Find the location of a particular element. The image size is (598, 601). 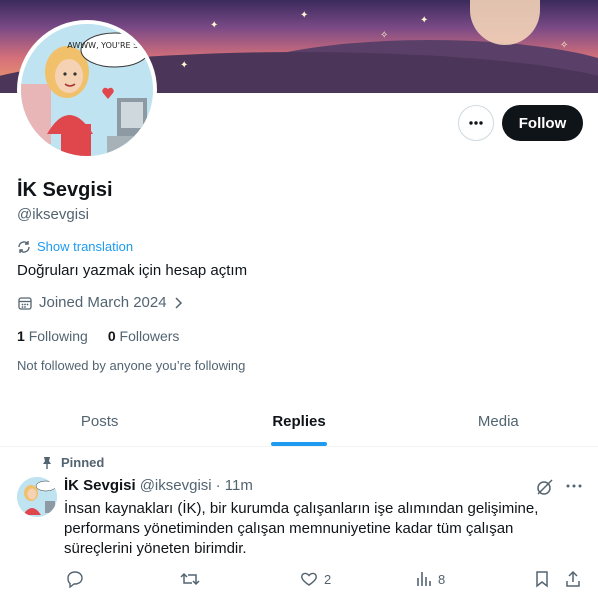

views-count: 8 is located at coordinates (442, 579).